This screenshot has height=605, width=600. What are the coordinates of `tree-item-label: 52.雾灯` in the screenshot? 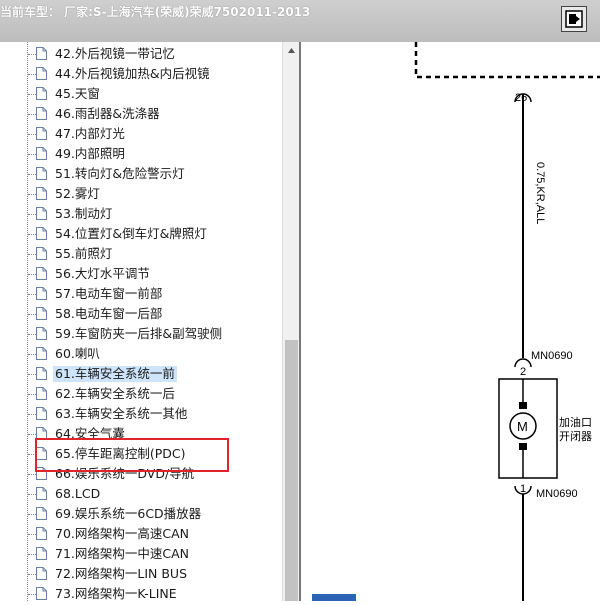 It's located at (77, 193).